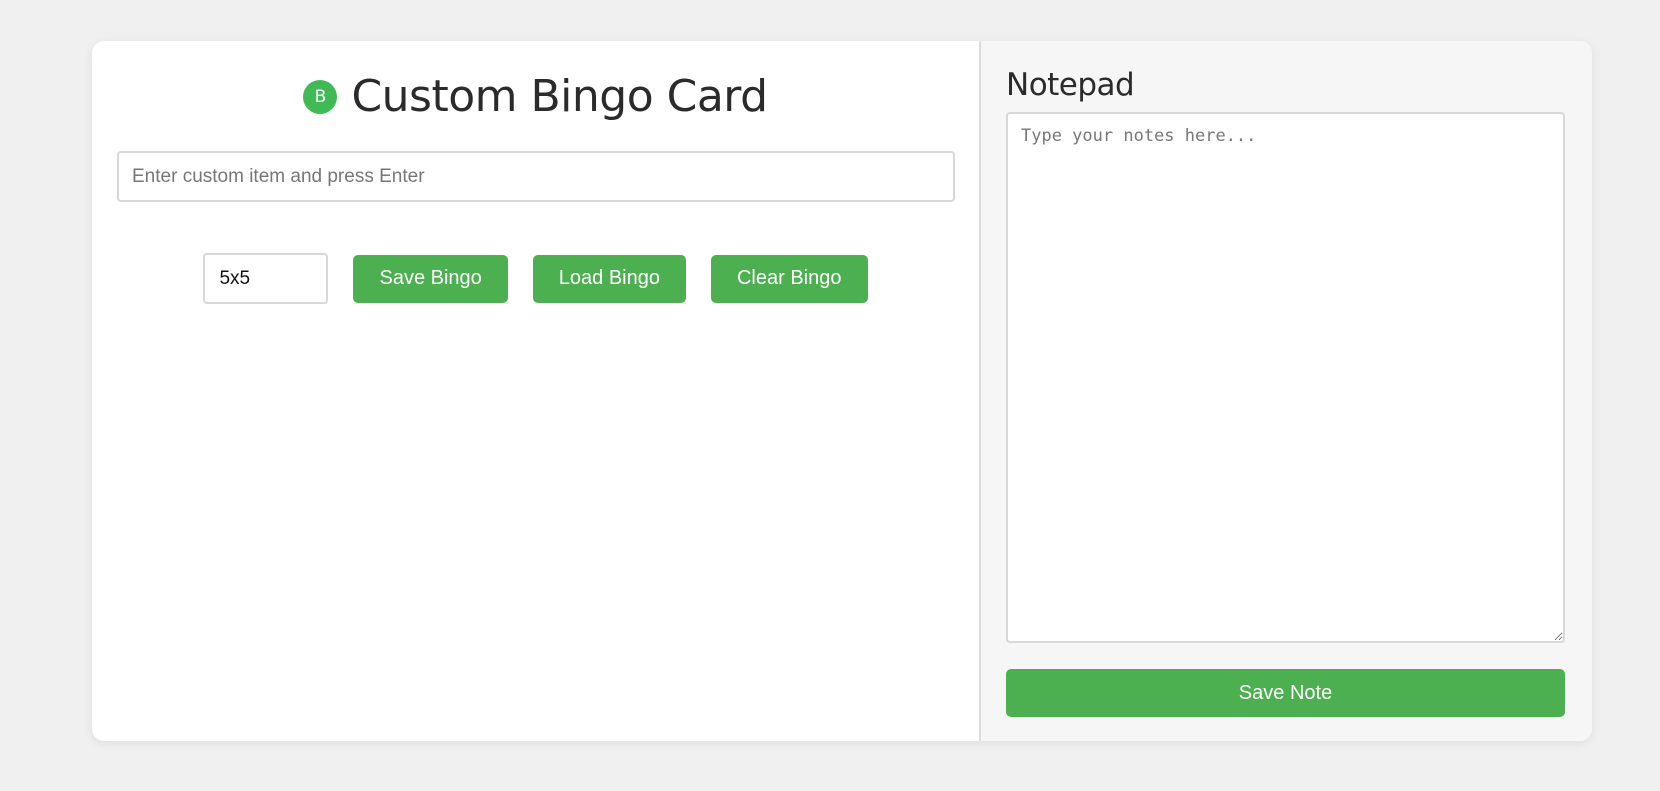 This screenshot has width=1660, height=791. Describe the element at coordinates (1070, 85) in the screenshot. I see `notepad-title: Notepad` at that location.